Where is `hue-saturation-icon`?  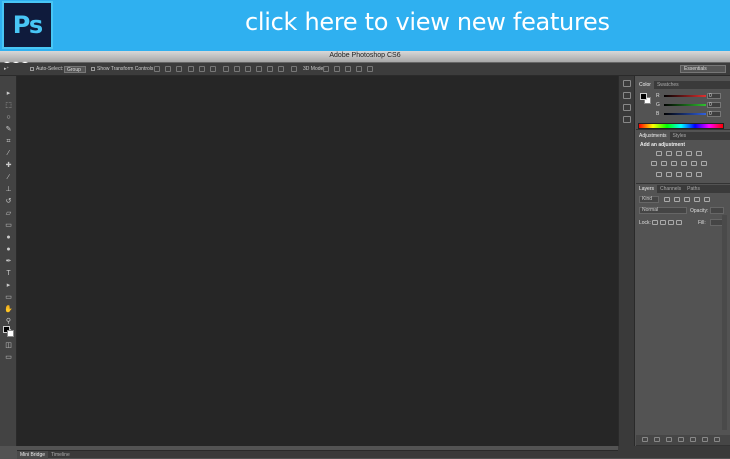
hue-saturation-icon is located at coordinates (654, 163).